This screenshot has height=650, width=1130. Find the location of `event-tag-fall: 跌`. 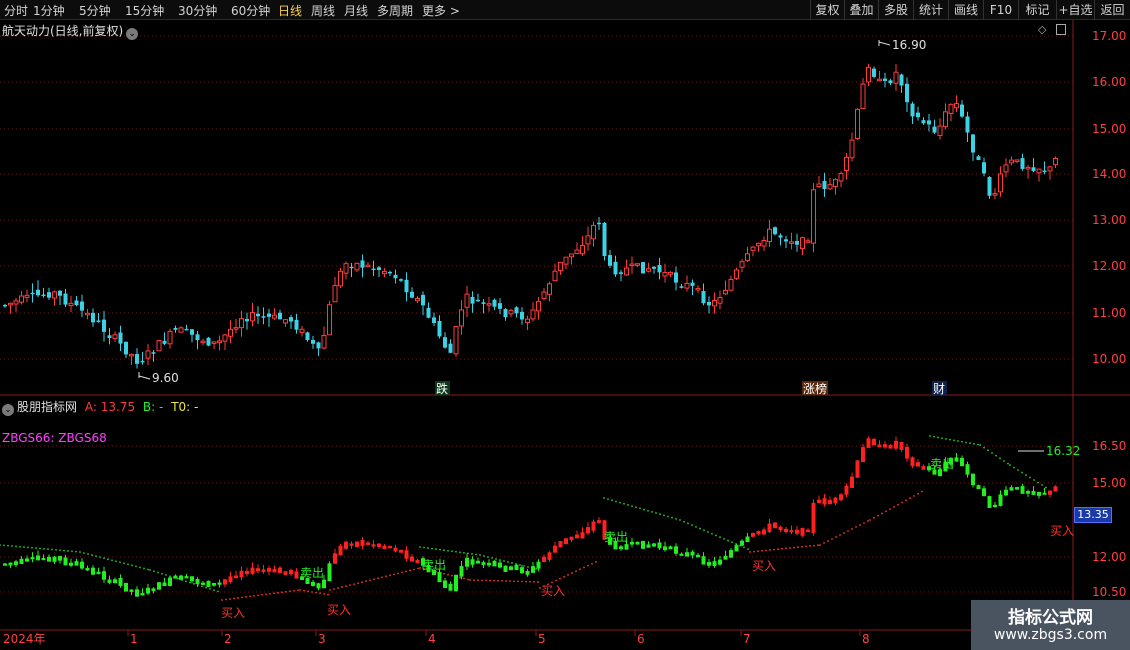

event-tag-fall: 跌 is located at coordinates (442, 388).